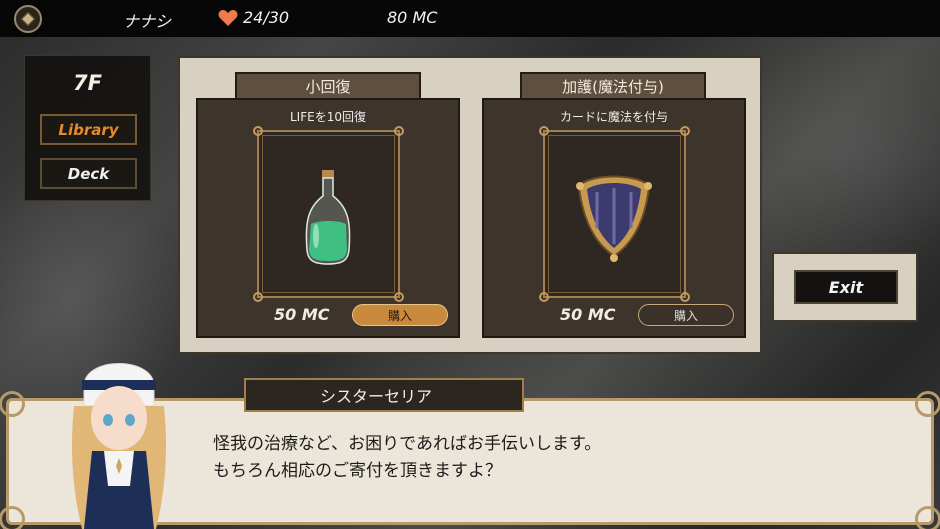 The height and width of the screenshot is (529, 940). I want to click on shop-item-card: カードに魔法を付与 50 MC 購入, so click(614, 218).